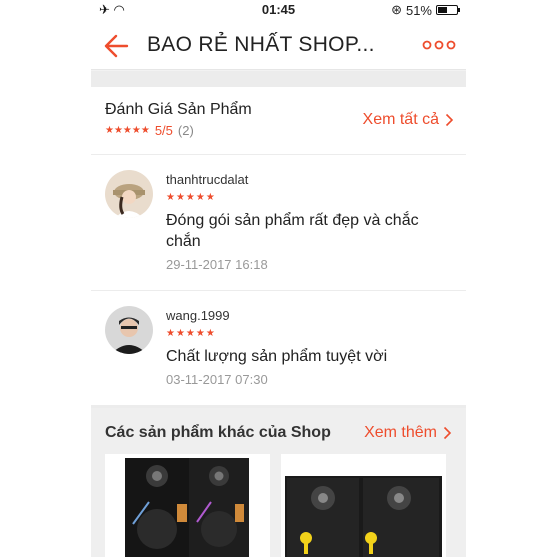 The width and height of the screenshot is (557, 557). I want to click on review-username: wang.1999, so click(198, 315).